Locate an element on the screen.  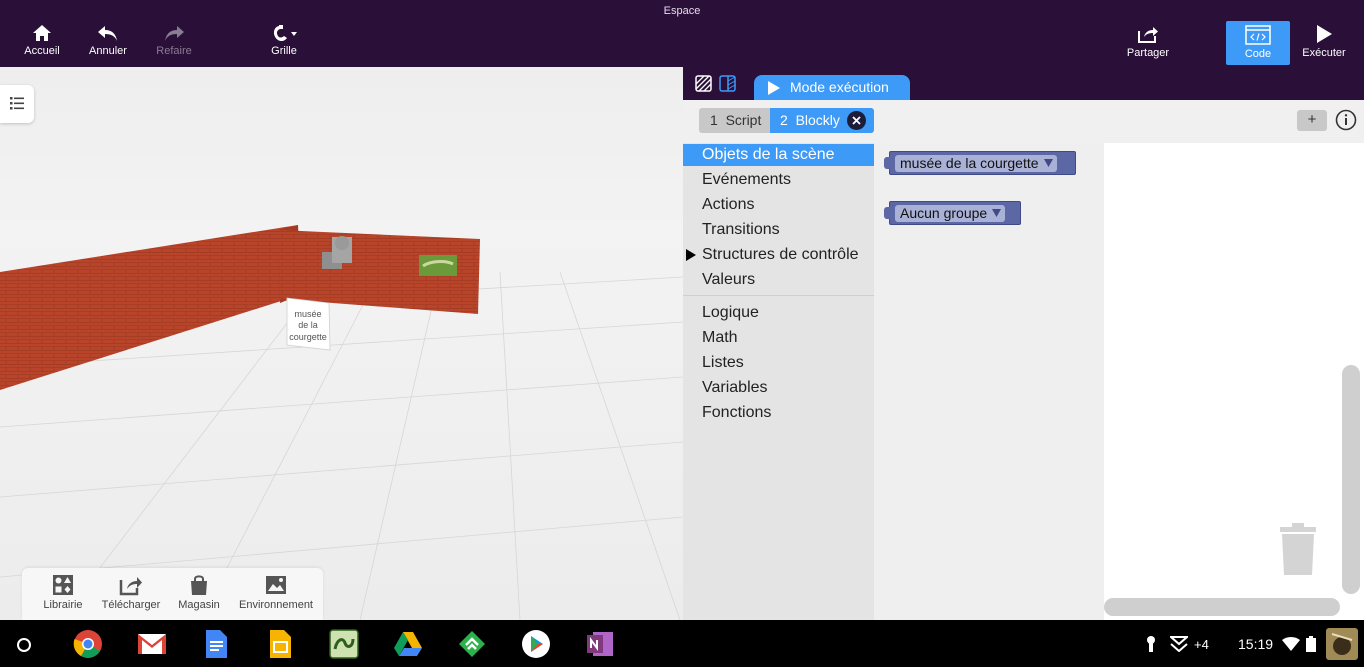
library-button: Librairie is located at coordinates (63, 592).